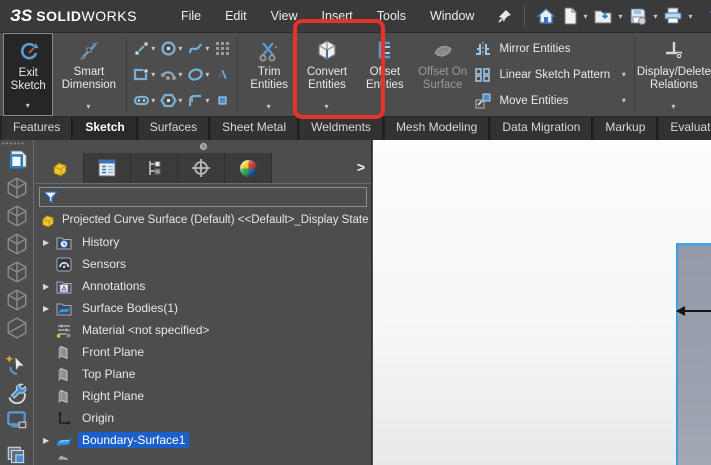  Describe the element at coordinates (63, 264) in the screenshot. I see `sensors-icon` at that location.